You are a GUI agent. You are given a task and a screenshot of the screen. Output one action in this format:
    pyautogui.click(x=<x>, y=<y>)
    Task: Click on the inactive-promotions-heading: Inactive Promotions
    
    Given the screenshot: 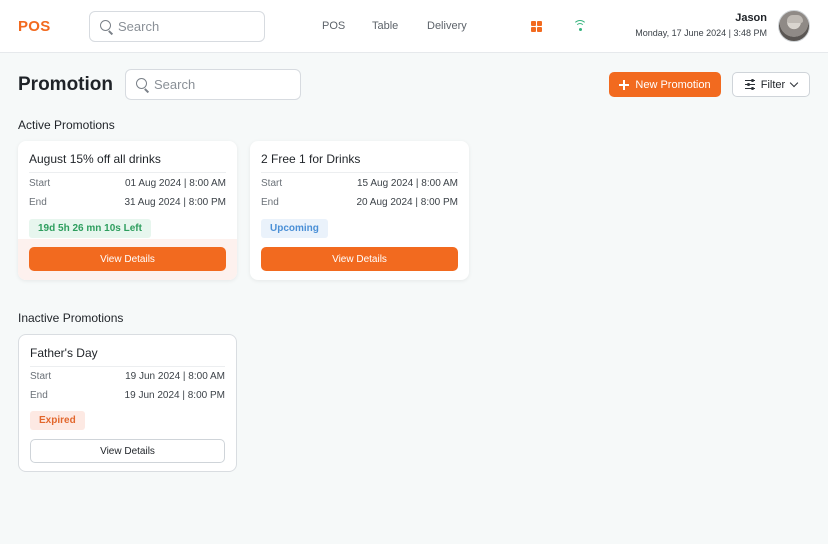 What is the action you would take?
    pyautogui.click(x=71, y=318)
    